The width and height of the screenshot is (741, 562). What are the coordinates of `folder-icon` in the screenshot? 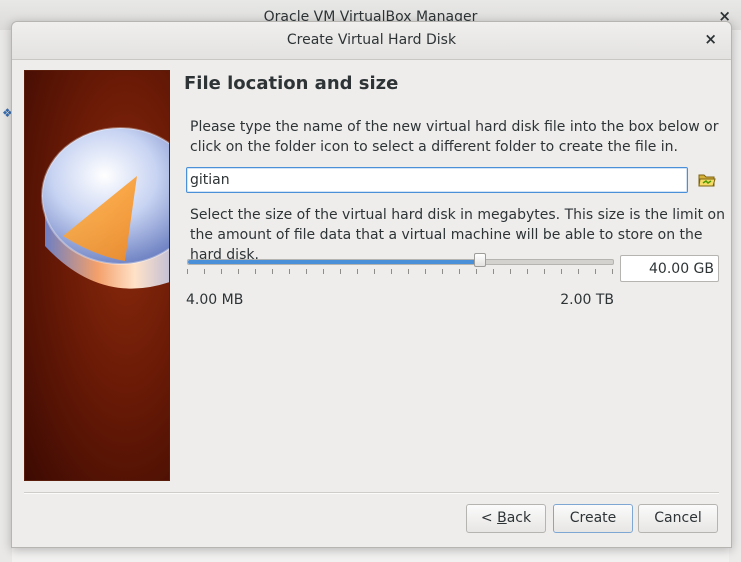 It's located at (707, 180).